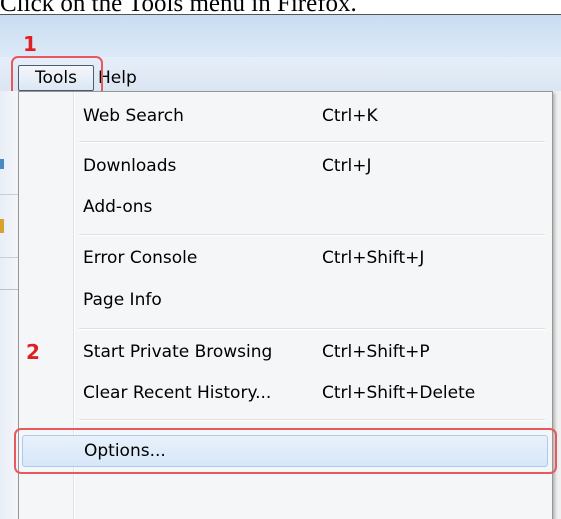  What do you see at coordinates (399, 393) in the screenshot?
I see `menu-item-shortcut: Ctrl+Shift+Delete` at bounding box center [399, 393].